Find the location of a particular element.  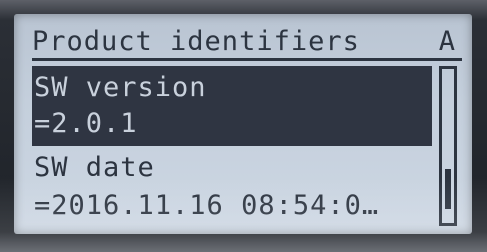

menu-item-sw-date-label: SW date is located at coordinates (94, 168).